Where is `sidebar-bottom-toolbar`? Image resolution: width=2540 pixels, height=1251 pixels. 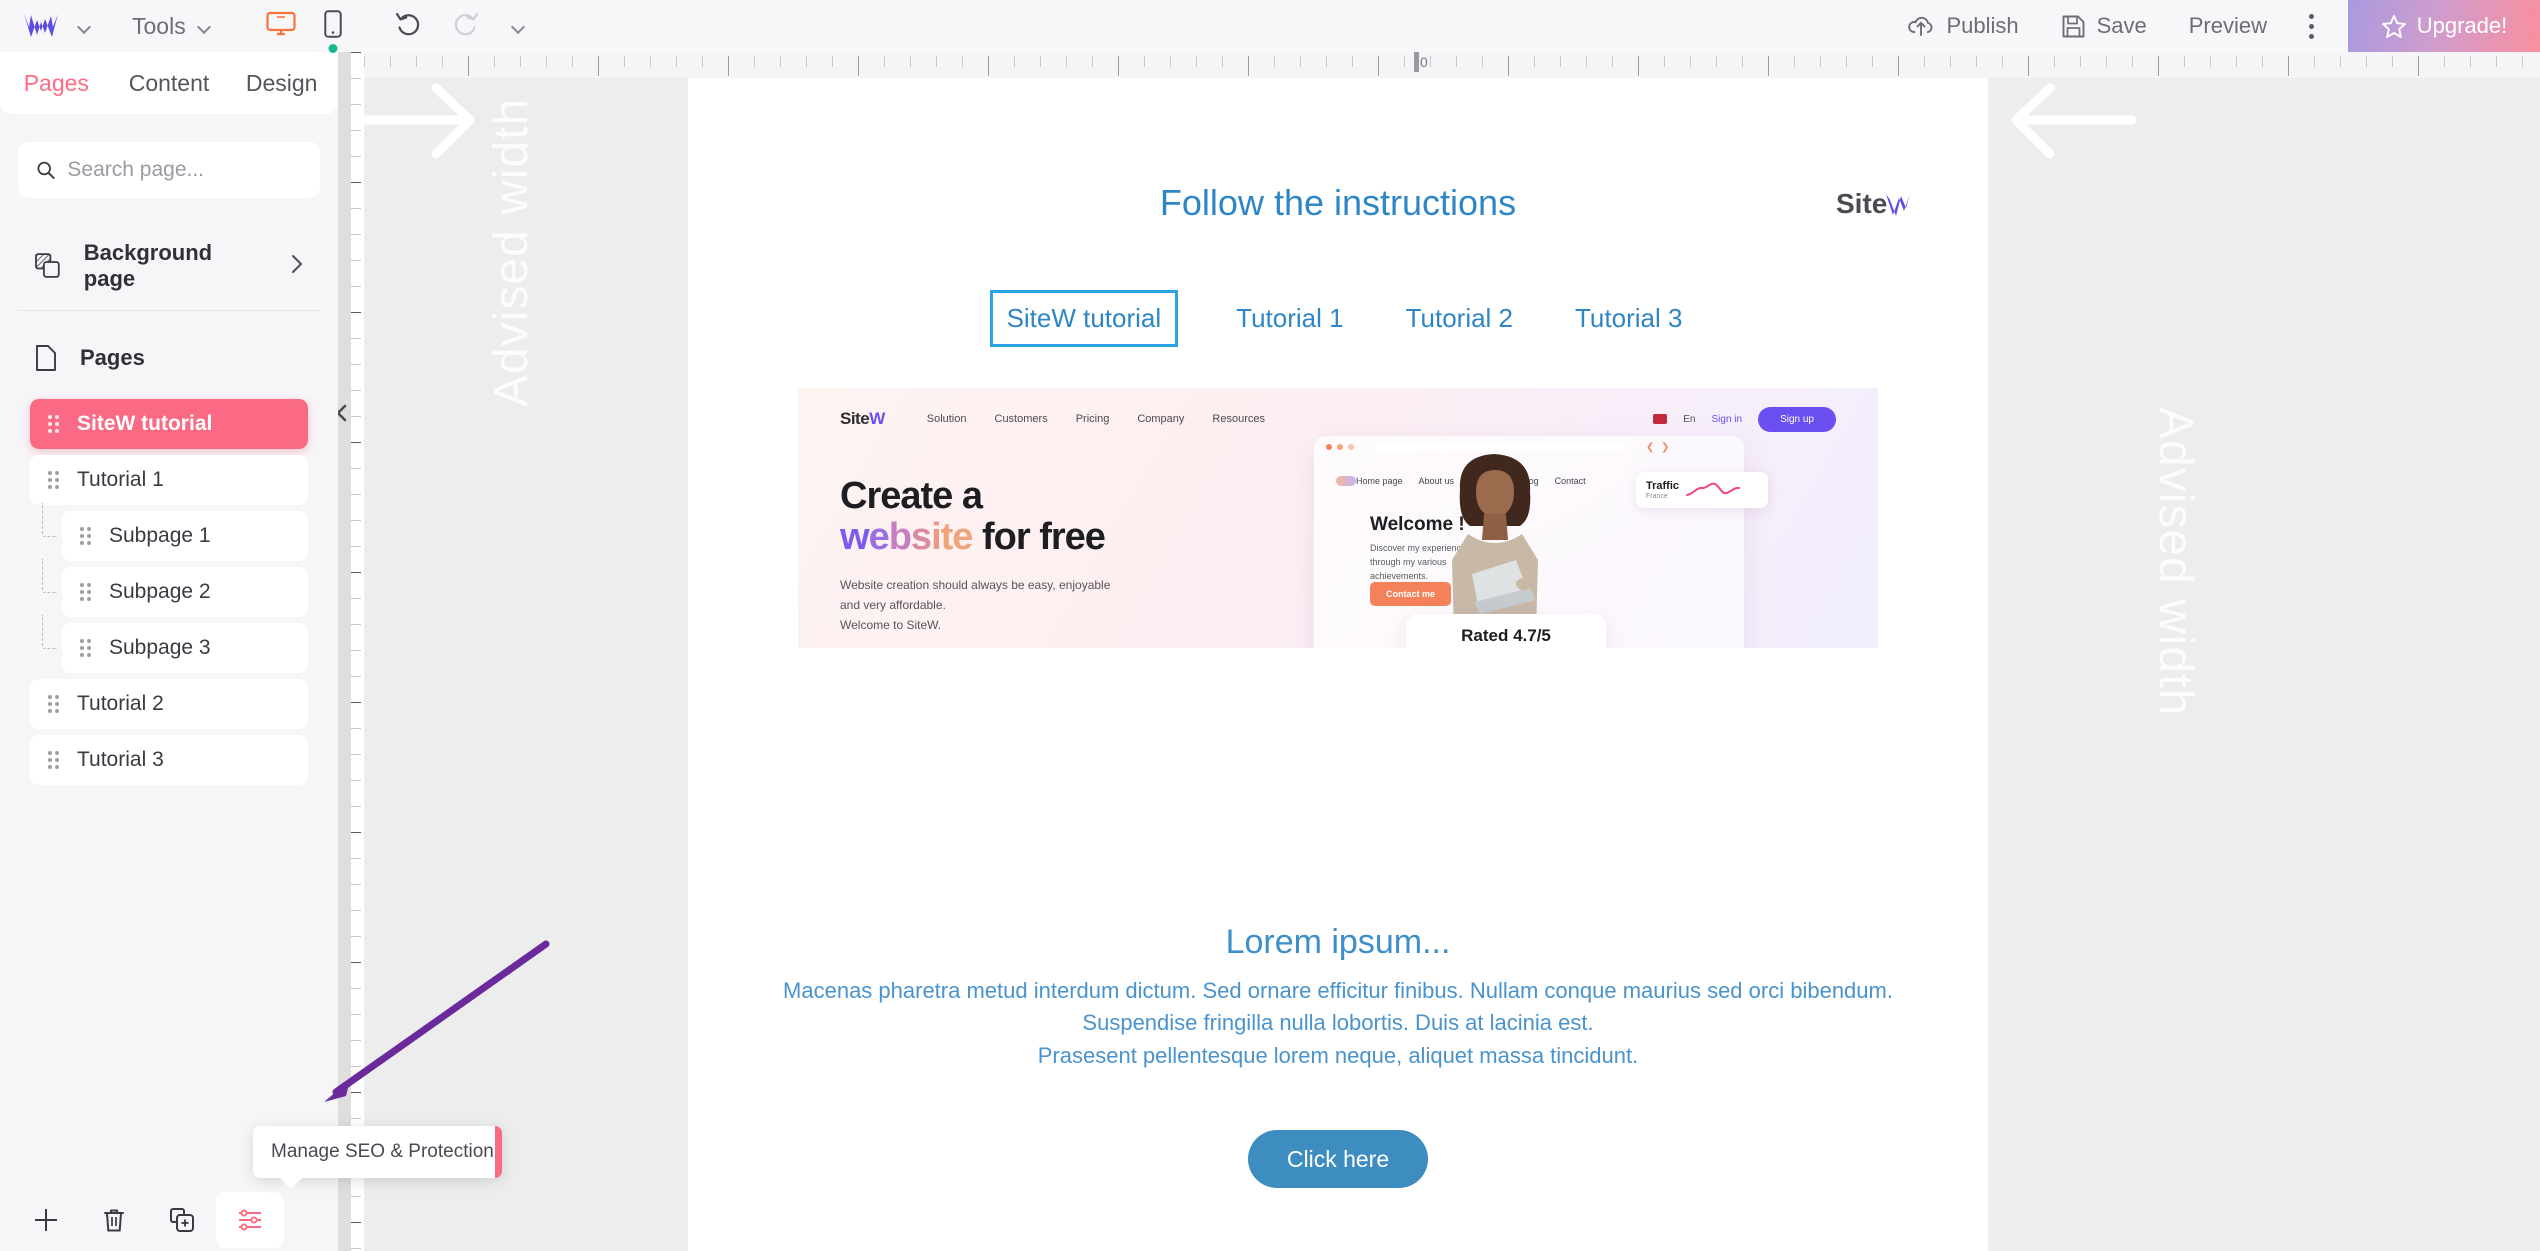
sidebar-bottom-toolbar is located at coordinates (169, 1220).